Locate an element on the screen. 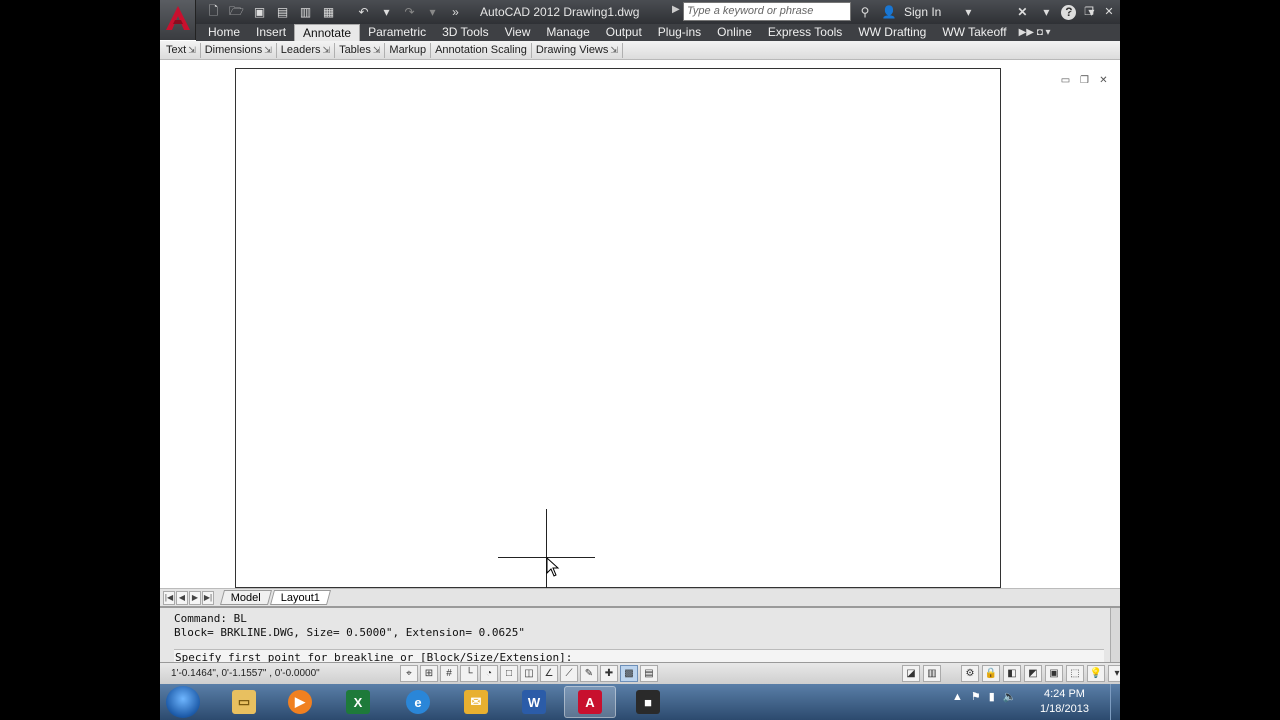 The width and height of the screenshot is (1280, 720). tab-insert: Insert is located at coordinates (271, 32).